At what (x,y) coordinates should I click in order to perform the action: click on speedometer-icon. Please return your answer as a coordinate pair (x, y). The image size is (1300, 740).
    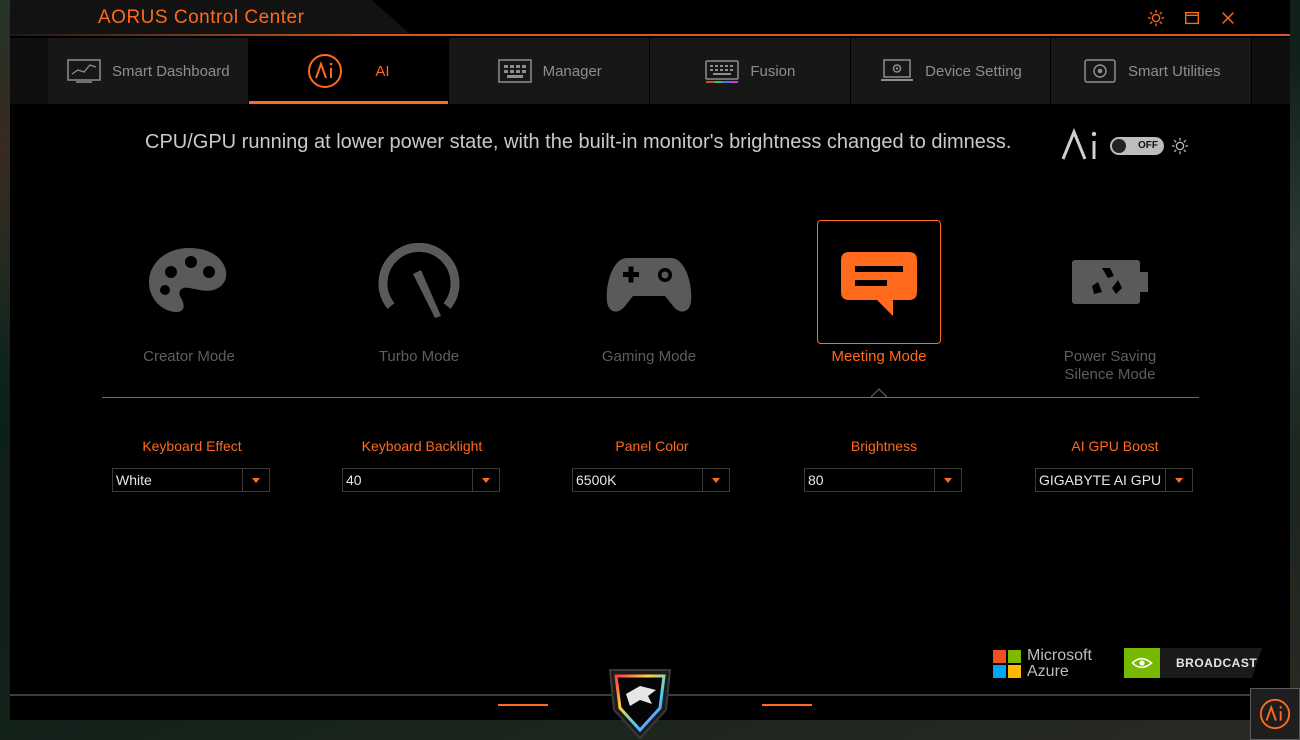
    Looking at the image, I should click on (419, 280).